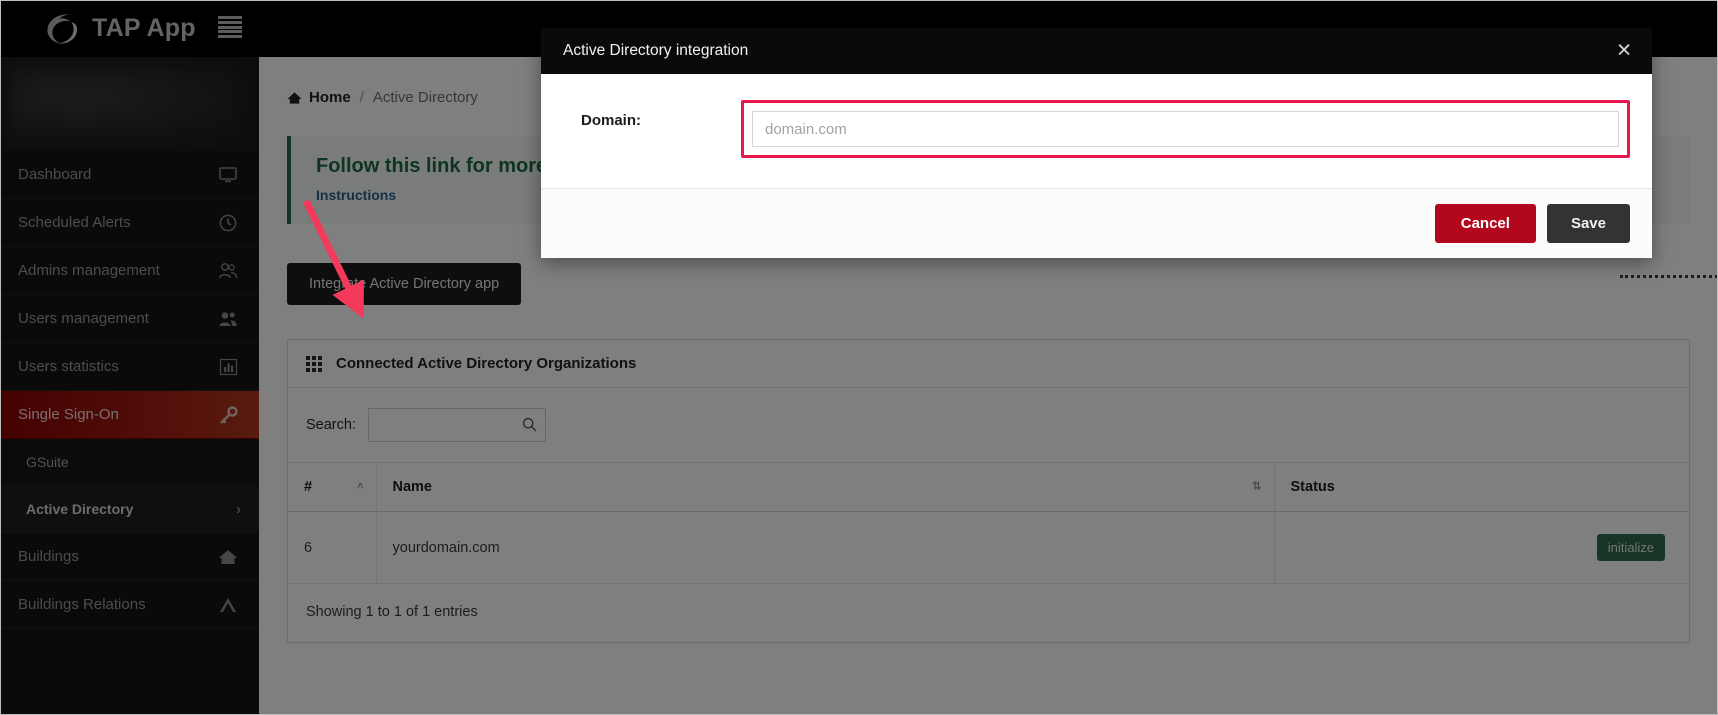 This screenshot has width=1718, height=715. I want to click on cancel-button: Cancel, so click(1485, 223).